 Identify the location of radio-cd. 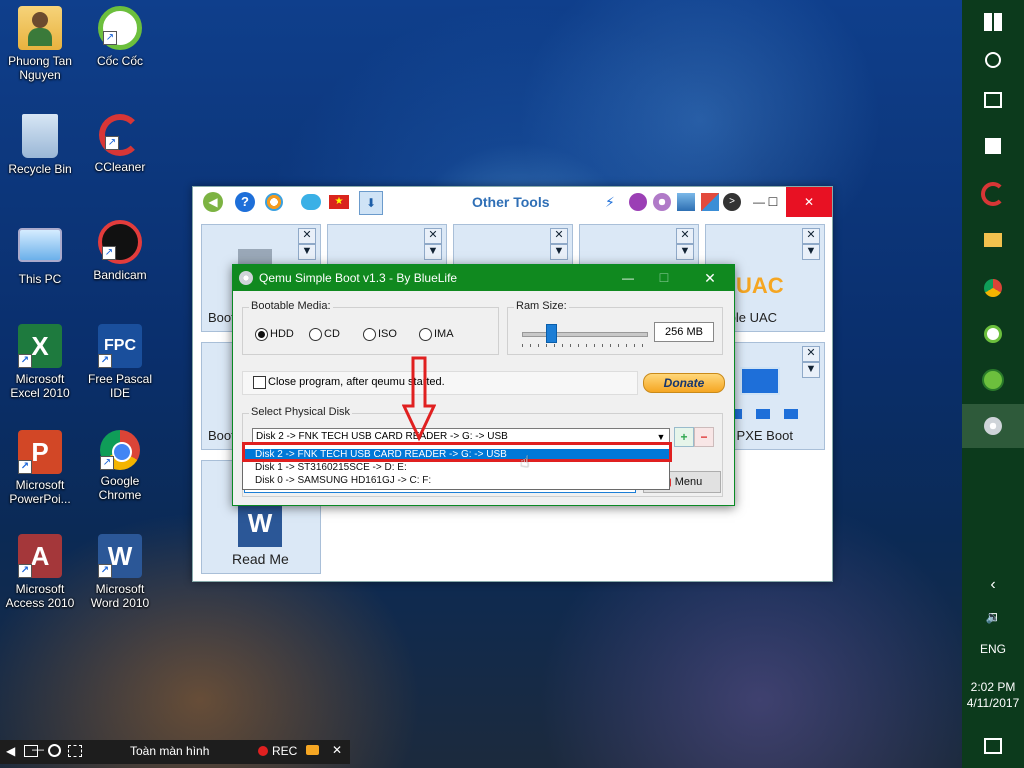
(315, 334).